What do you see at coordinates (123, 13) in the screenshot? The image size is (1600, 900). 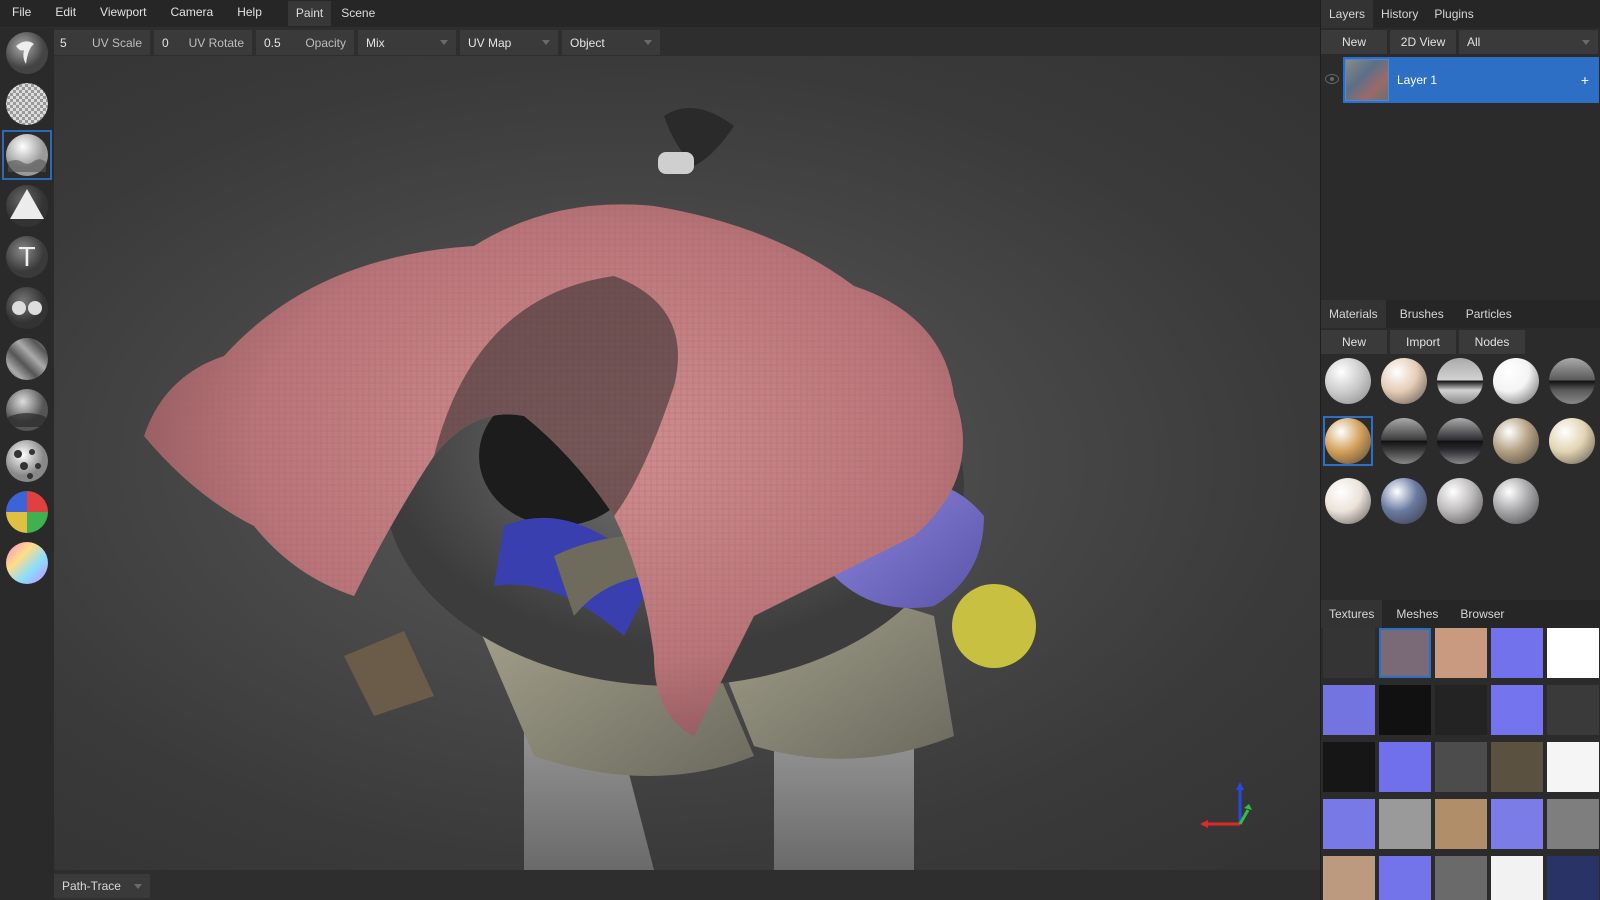 I see `menu-viewport: Viewport` at bounding box center [123, 13].